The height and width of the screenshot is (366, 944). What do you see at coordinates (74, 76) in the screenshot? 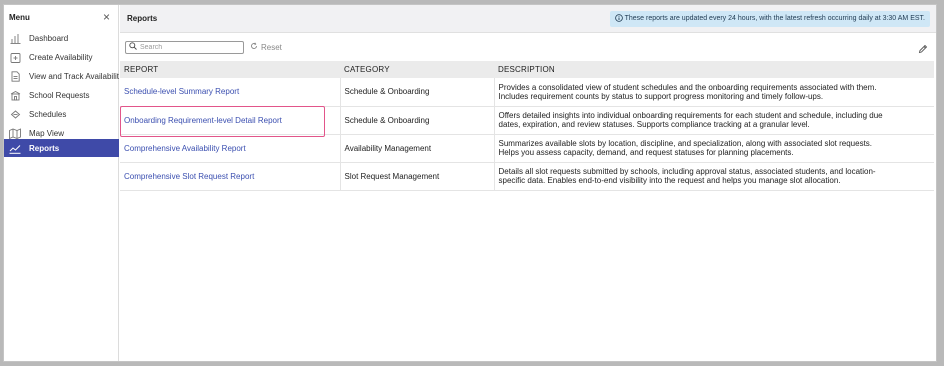
I see `sidebar-item-label: View and Track Availability` at bounding box center [74, 76].